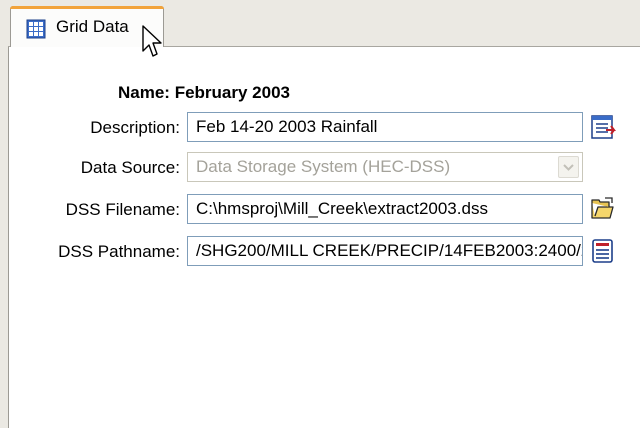 This screenshot has width=640, height=428. I want to click on dss-pathname-label: DSS Pathname:, so click(119, 251).